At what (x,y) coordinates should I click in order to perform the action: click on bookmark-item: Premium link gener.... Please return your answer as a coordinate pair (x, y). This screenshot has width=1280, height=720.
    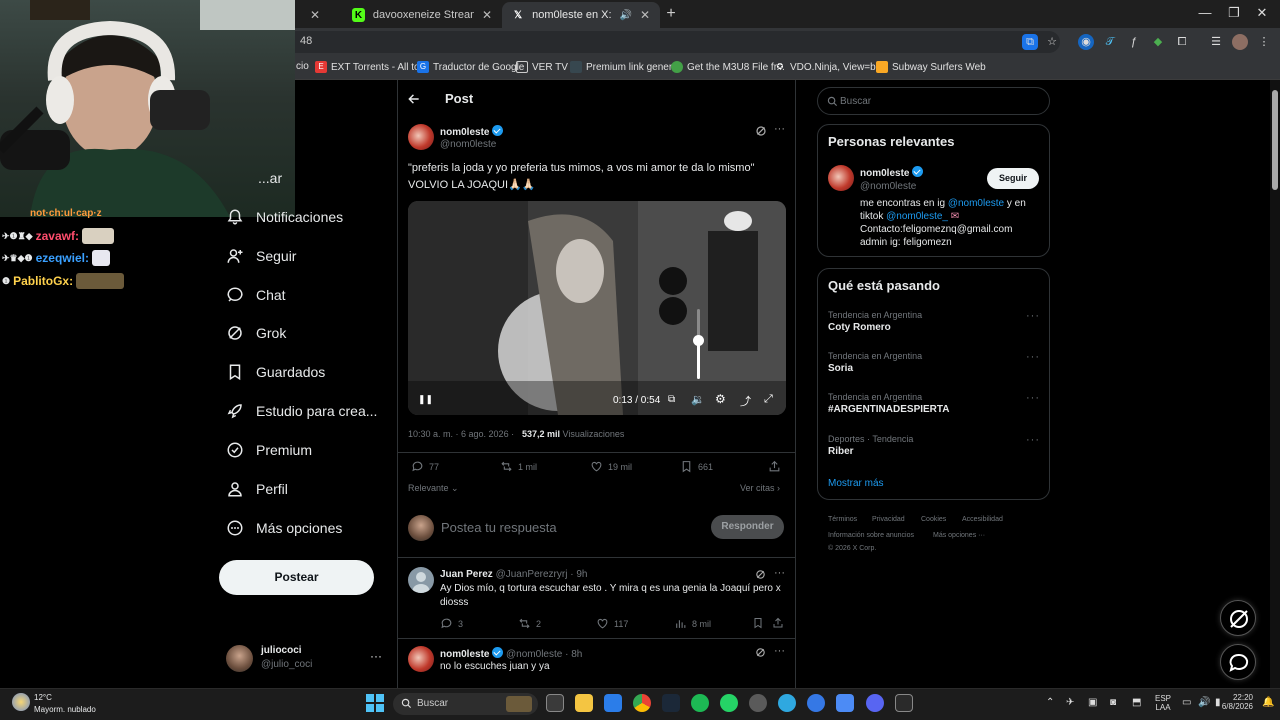
    Looking at the image, I should click on (625, 67).